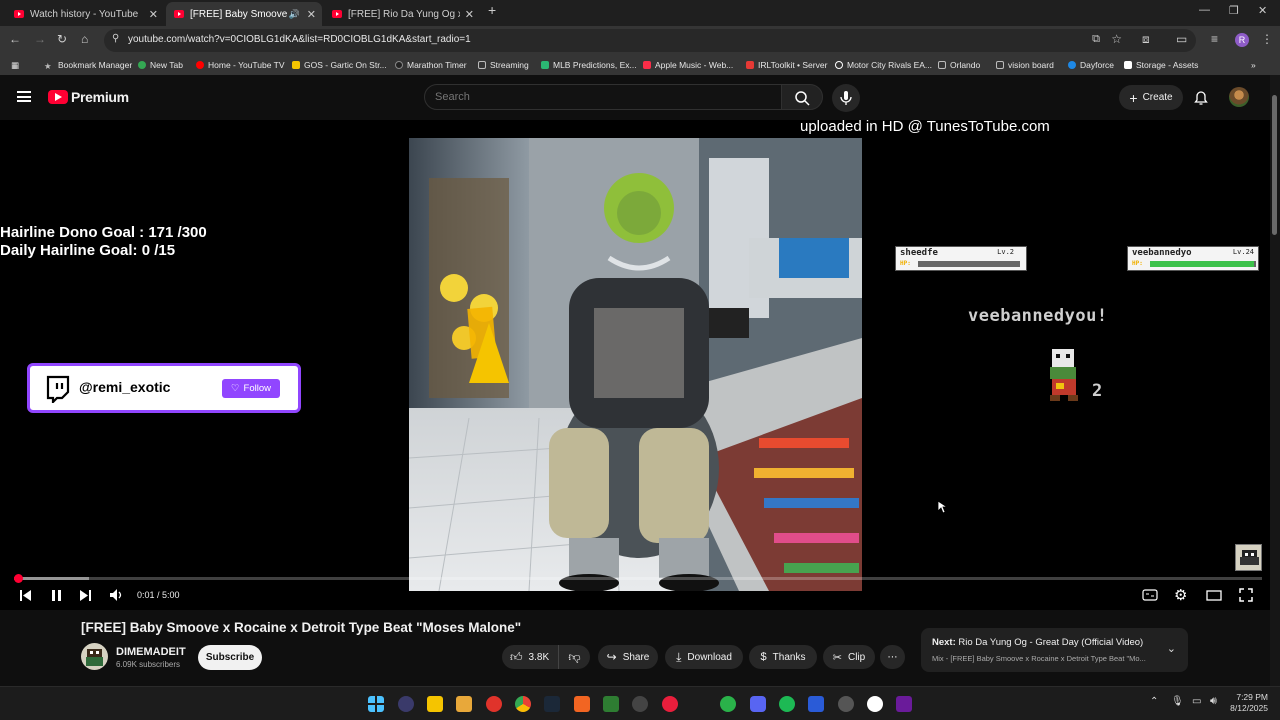 This screenshot has height=720, width=1280. I want to click on cast-icon: ▭, so click(1181, 39).